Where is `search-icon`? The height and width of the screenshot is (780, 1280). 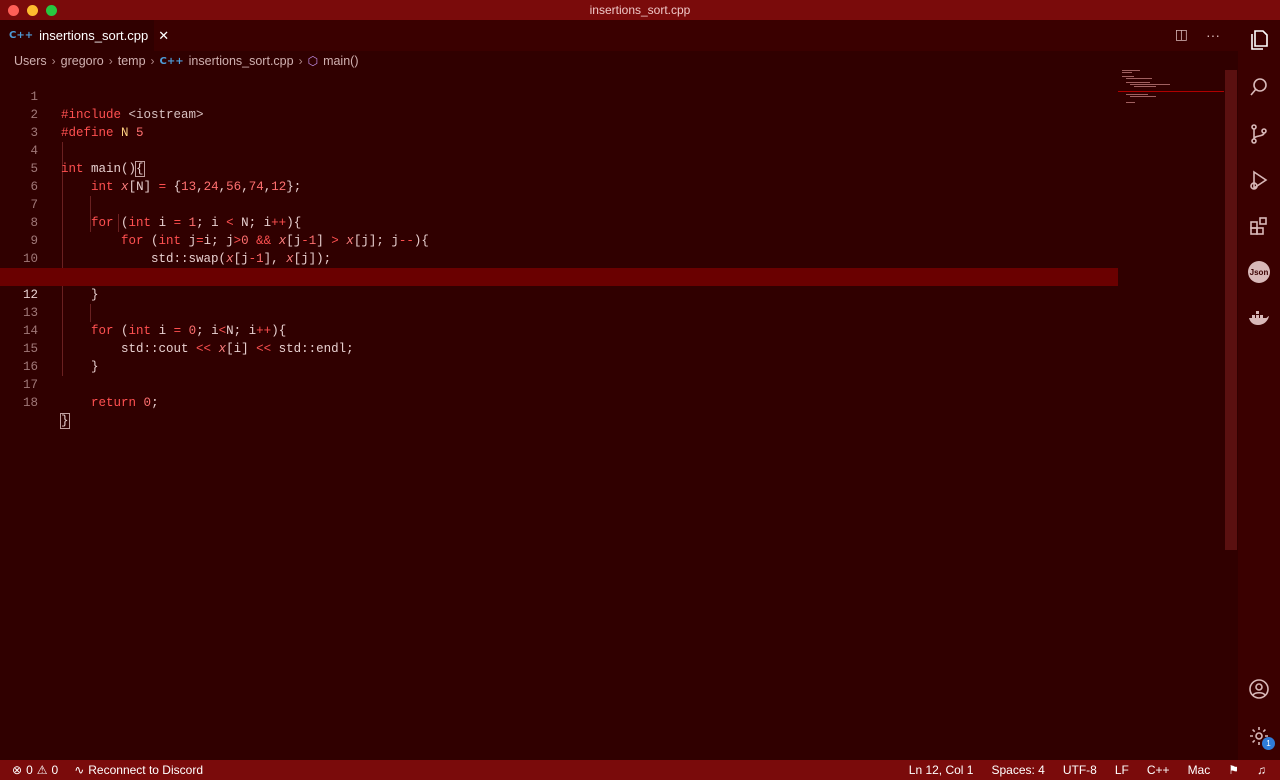
search-icon is located at coordinates (1259, 87).